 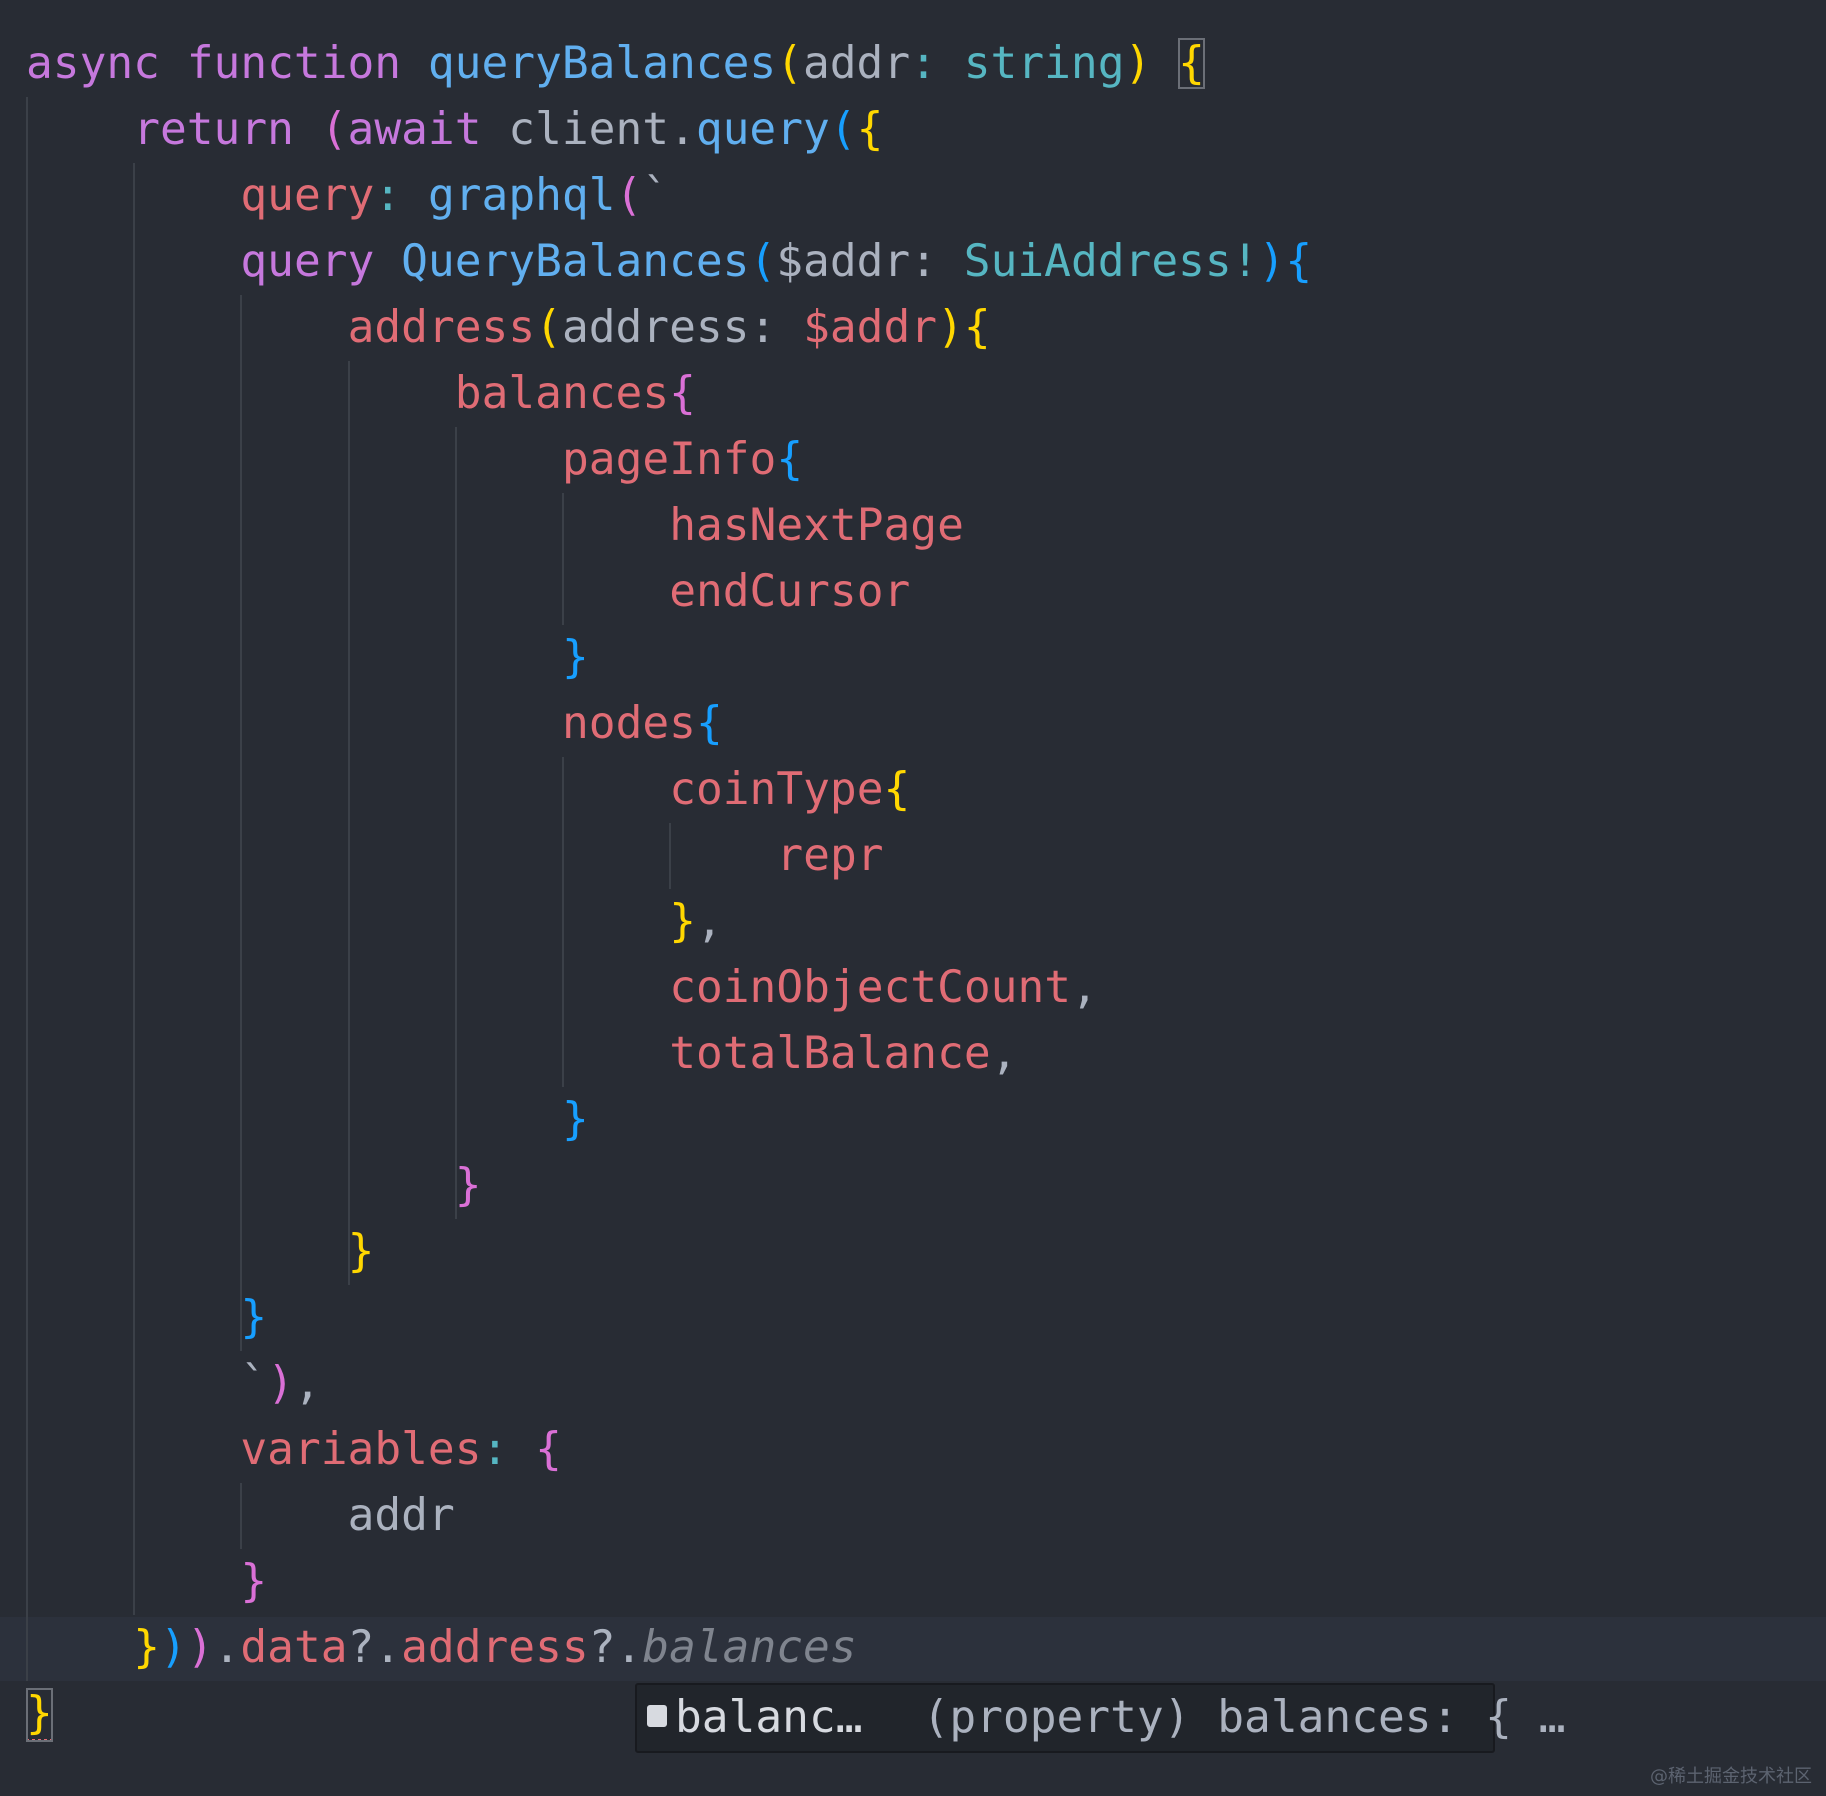 I want to click on code-token: return, so click(x=227, y=129).